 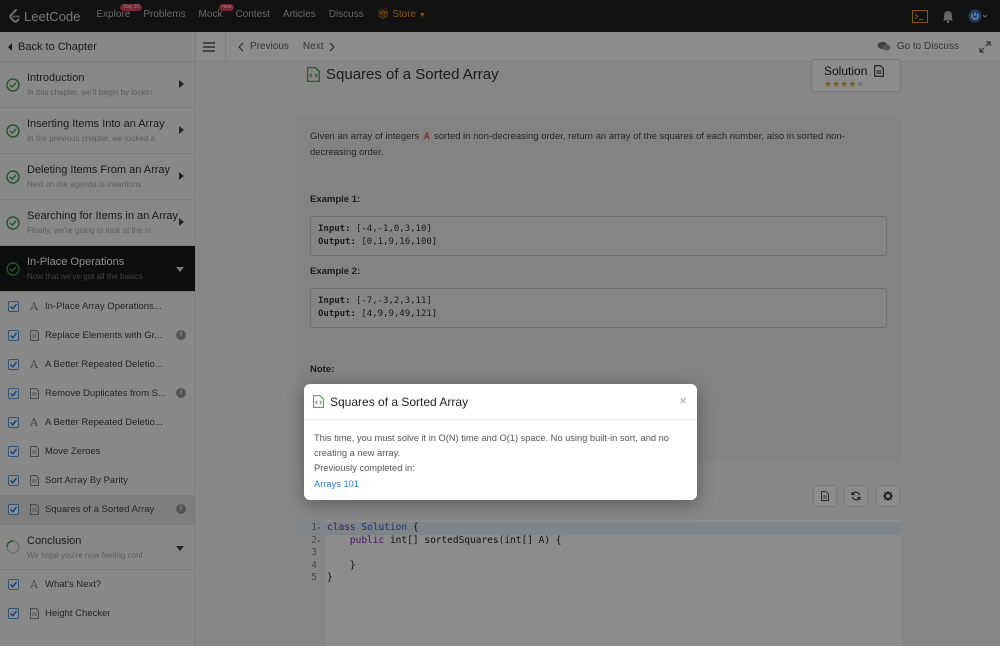 I want to click on code-file-icon, so click(x=318, y=401).